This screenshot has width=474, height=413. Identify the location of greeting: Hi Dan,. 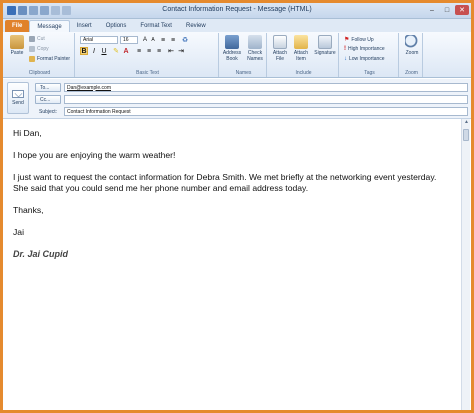
(27, 133).